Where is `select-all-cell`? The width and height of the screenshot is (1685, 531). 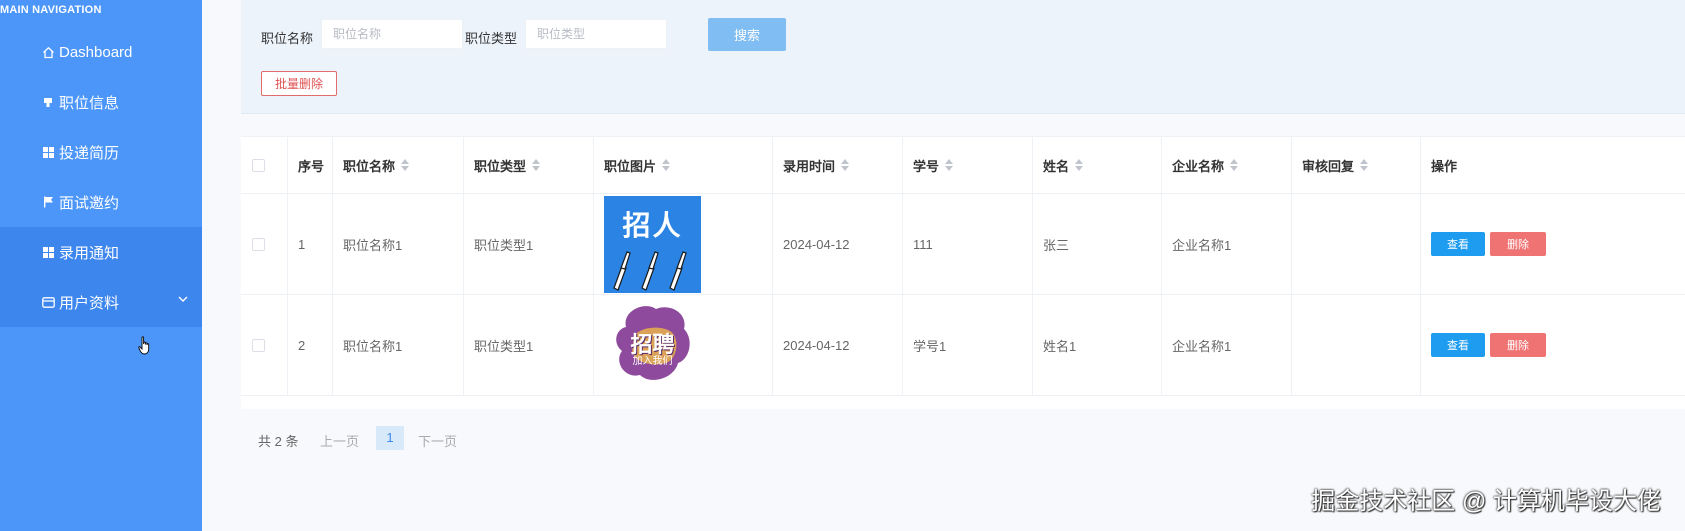 select-all-cell is located at coordinates (264, 165).